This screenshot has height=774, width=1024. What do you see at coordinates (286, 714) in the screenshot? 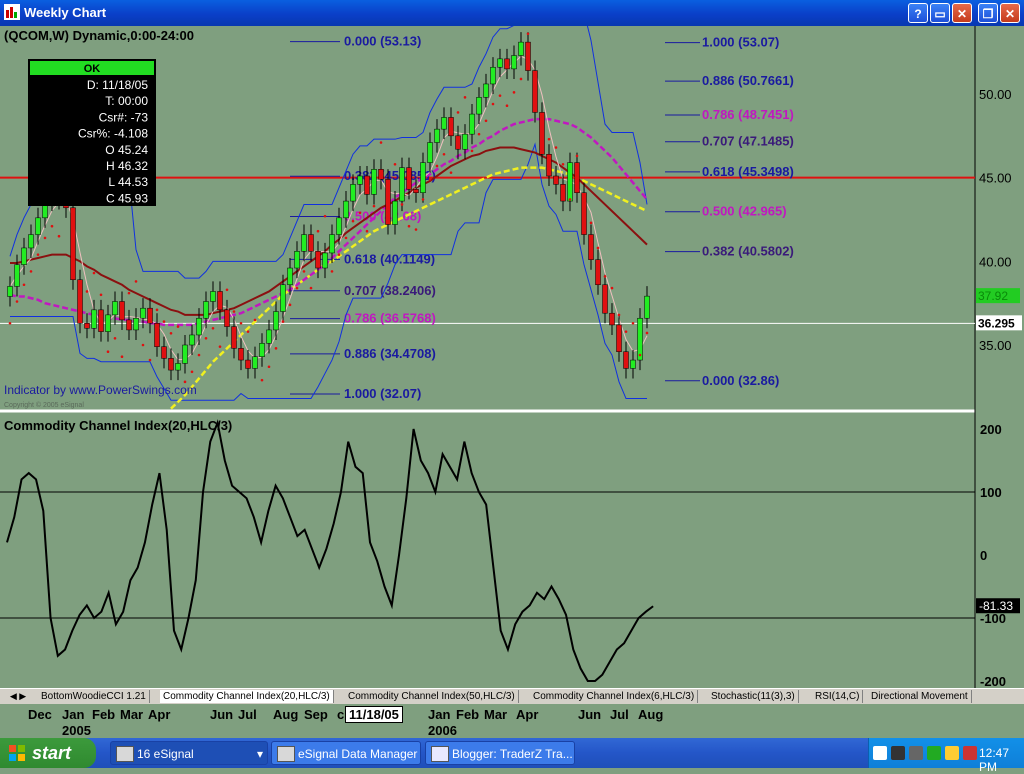
I see `month-label: Aug` at bounding box center [286, 714].